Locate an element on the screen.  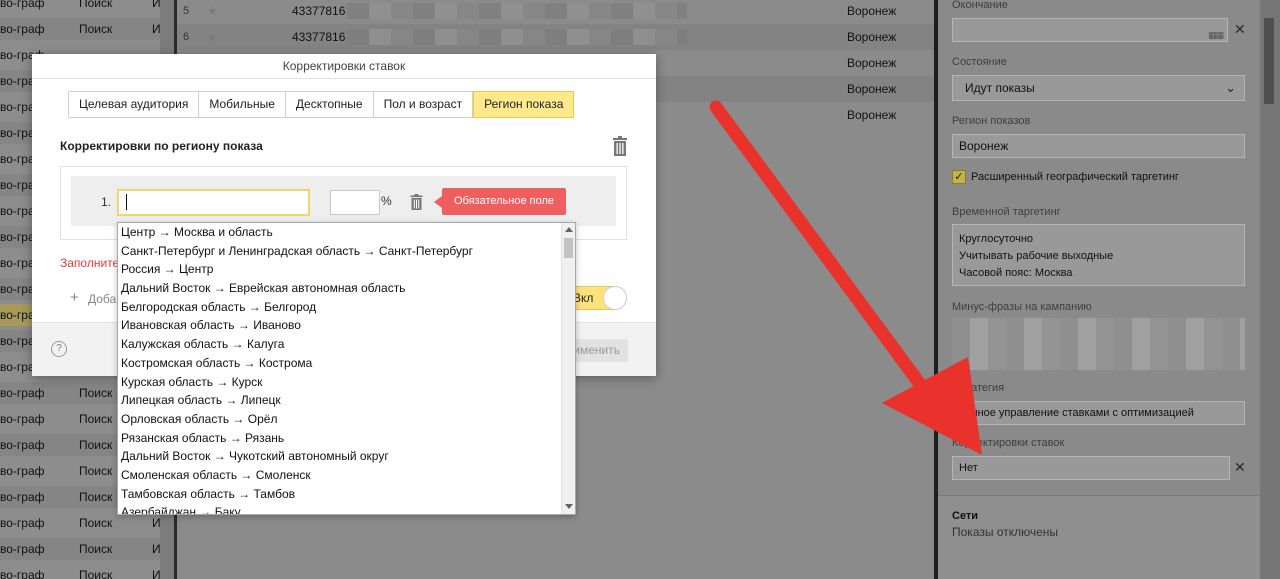
region-option: Костромская область → Кострома is located at coordinates (340, 363).